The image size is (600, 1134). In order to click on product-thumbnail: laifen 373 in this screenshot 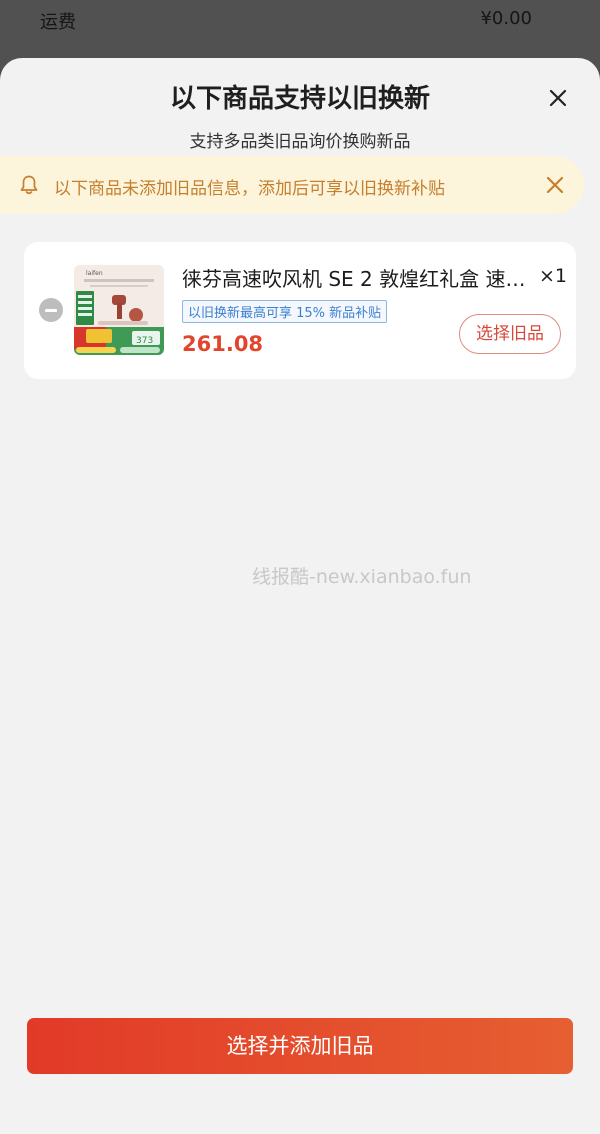, I will do `click(119, 310)`.